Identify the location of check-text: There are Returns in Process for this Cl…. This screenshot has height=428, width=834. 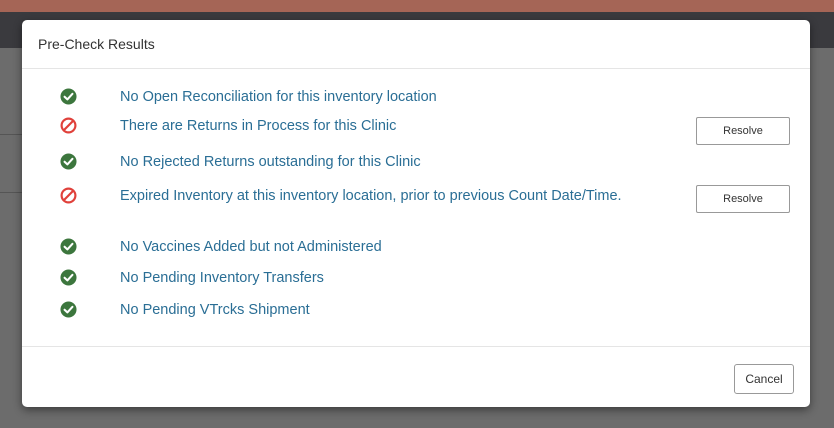
(258, 126).